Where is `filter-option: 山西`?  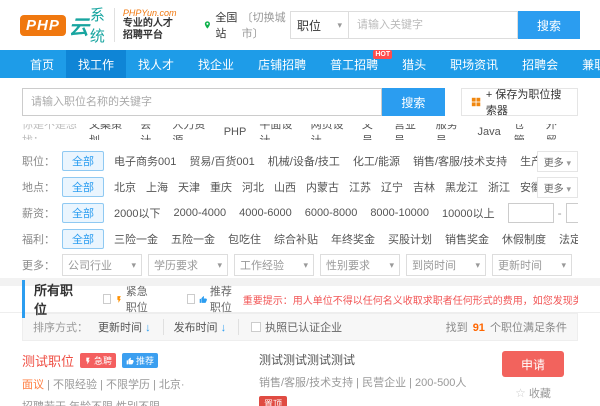 filter-option: 山西 is located at coordinates (285, 187).